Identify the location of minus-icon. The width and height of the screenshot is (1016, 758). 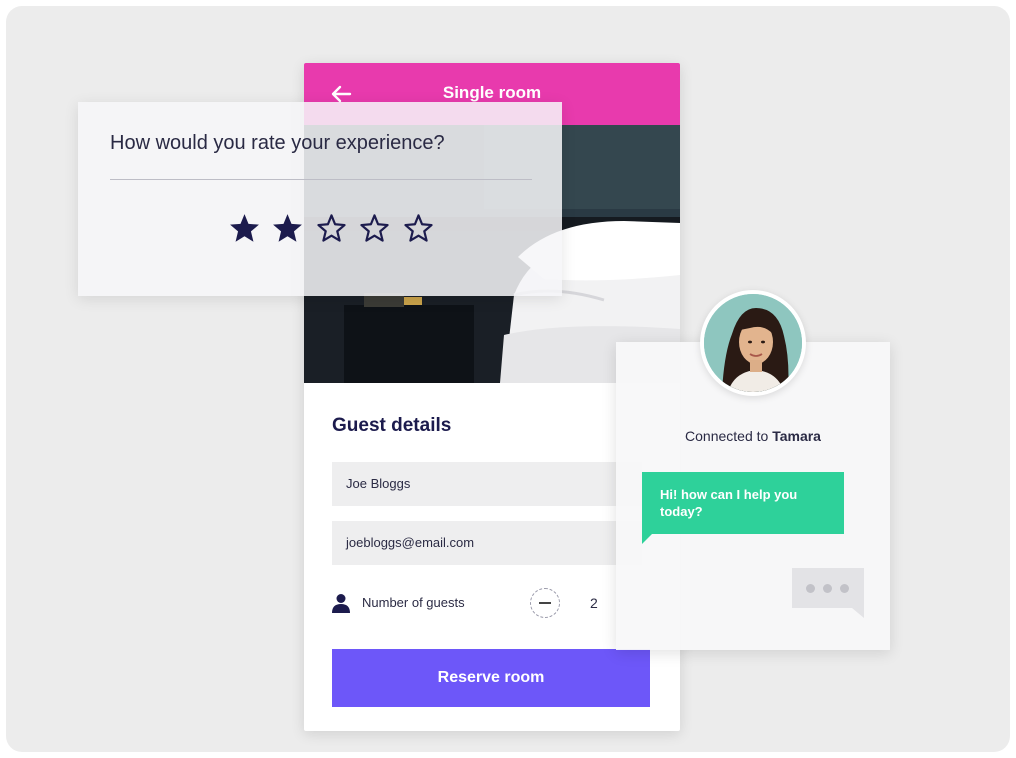
(545, 603).